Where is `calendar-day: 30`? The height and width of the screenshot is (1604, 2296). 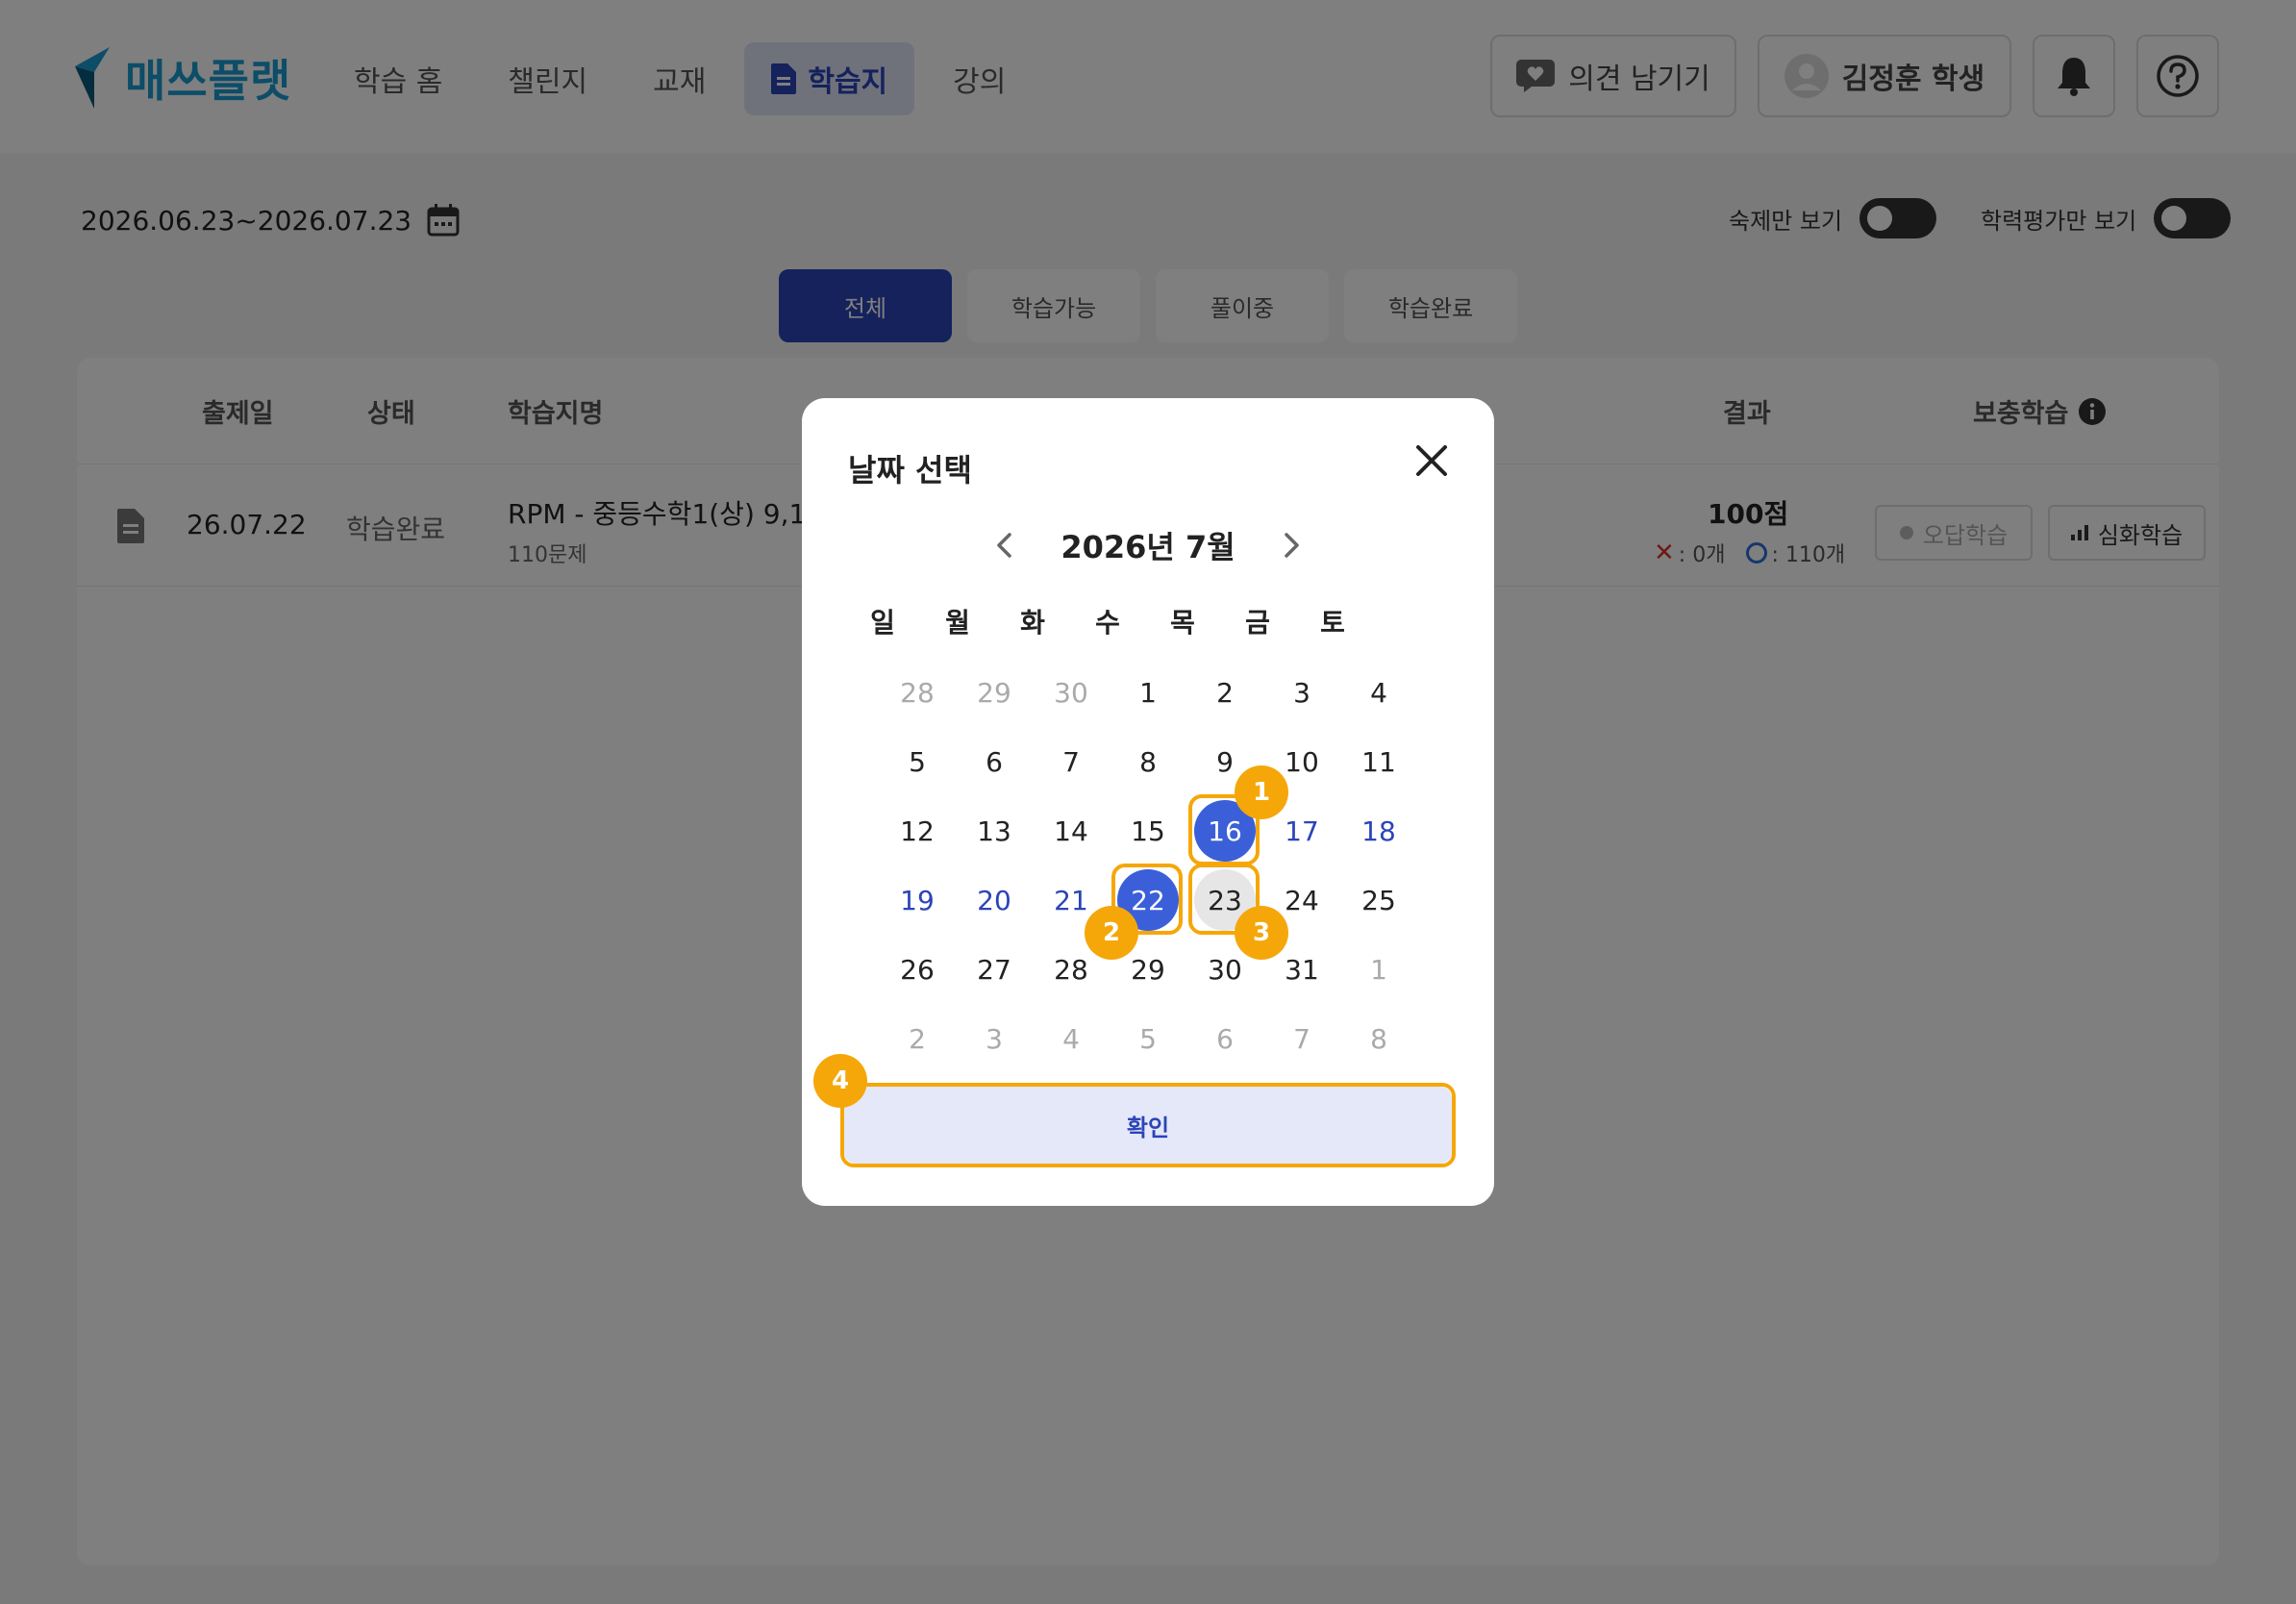 calendar-day: 30 is located at coordinates (1071, 692).